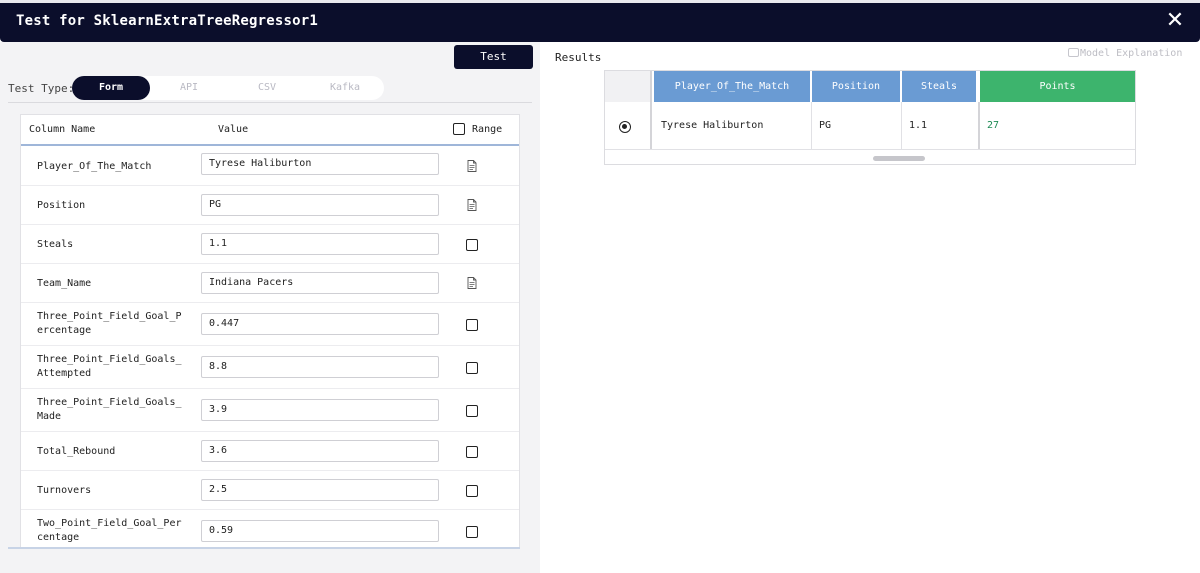 This screenshot has height=573, width=1200. Describe the element at coordinates (600, 21) in the screenshot. I see `title-bar: Test for SklearnExtraTreeRegressor1 ✕` at that location.